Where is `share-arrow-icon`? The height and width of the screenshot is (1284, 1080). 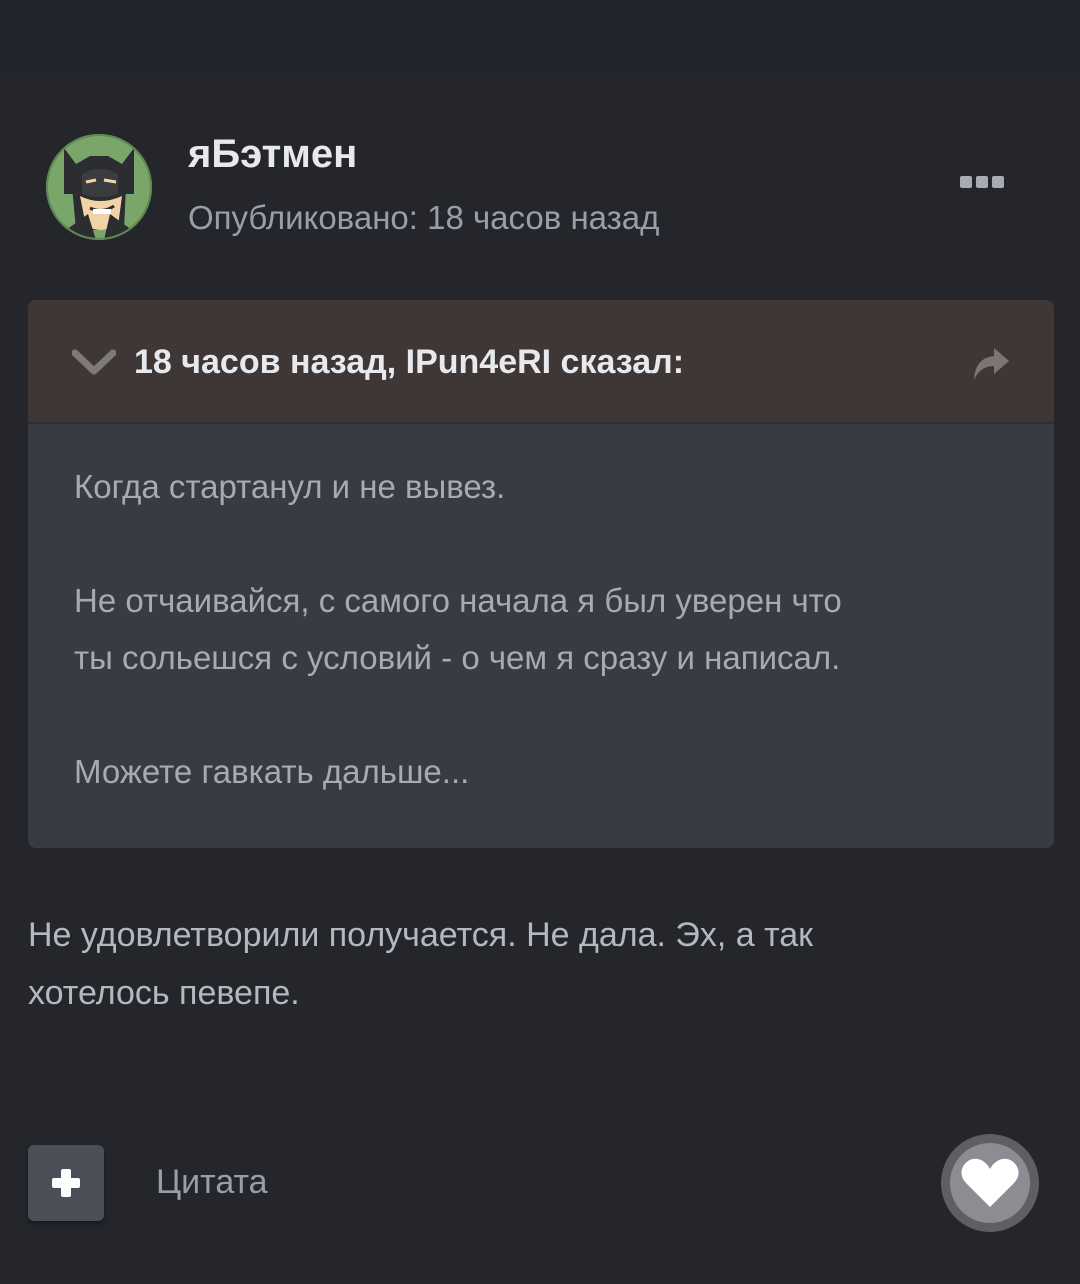 share-arrow-icon is located at coordinates (991, 364).